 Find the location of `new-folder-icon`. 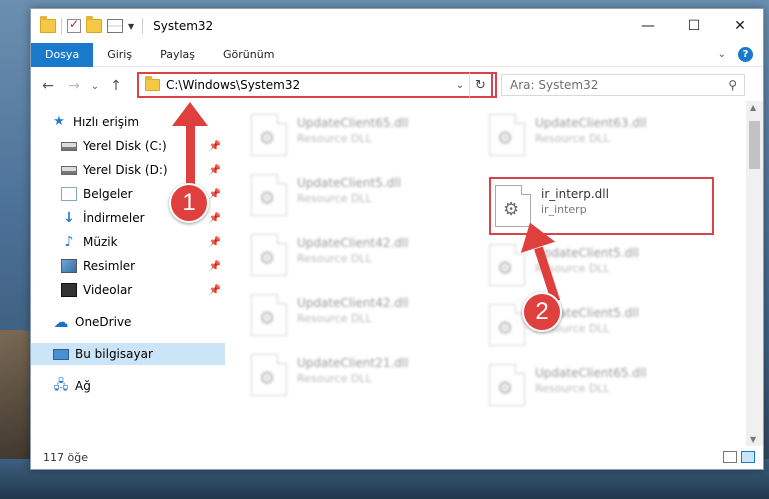

new-folder-icon is located at coordinates (94, 24).